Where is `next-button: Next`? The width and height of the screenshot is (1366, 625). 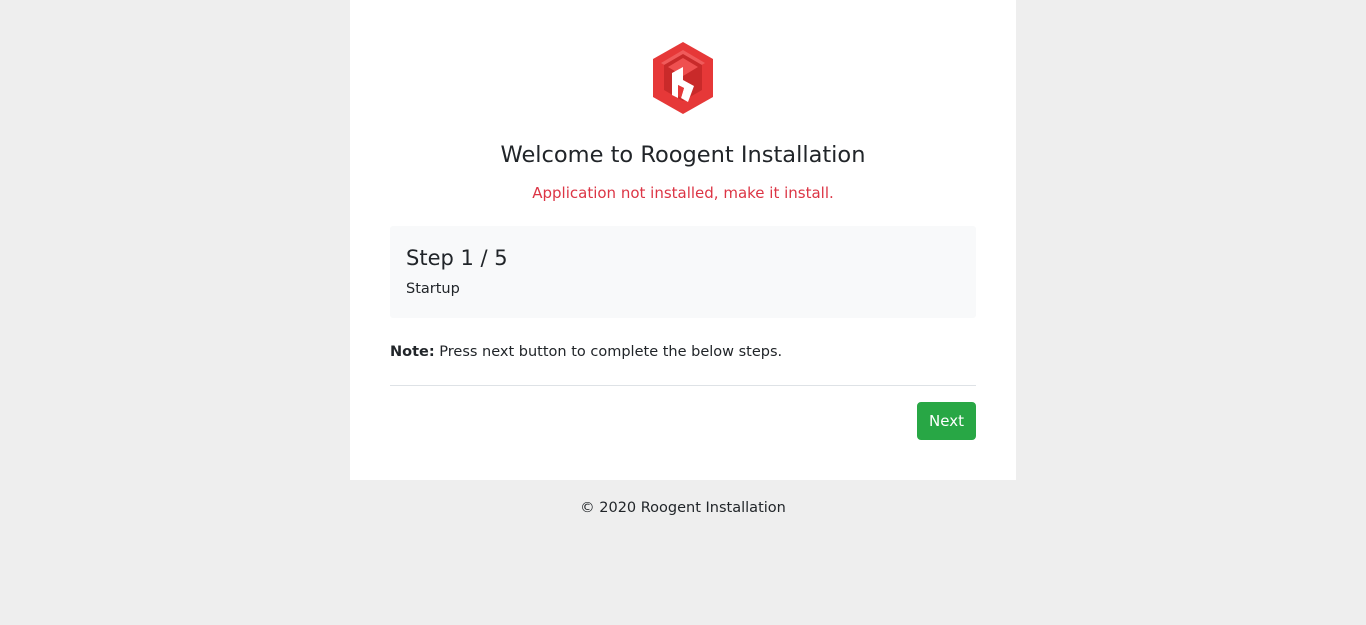
next-button: Next is located at coordinates (946, 421).